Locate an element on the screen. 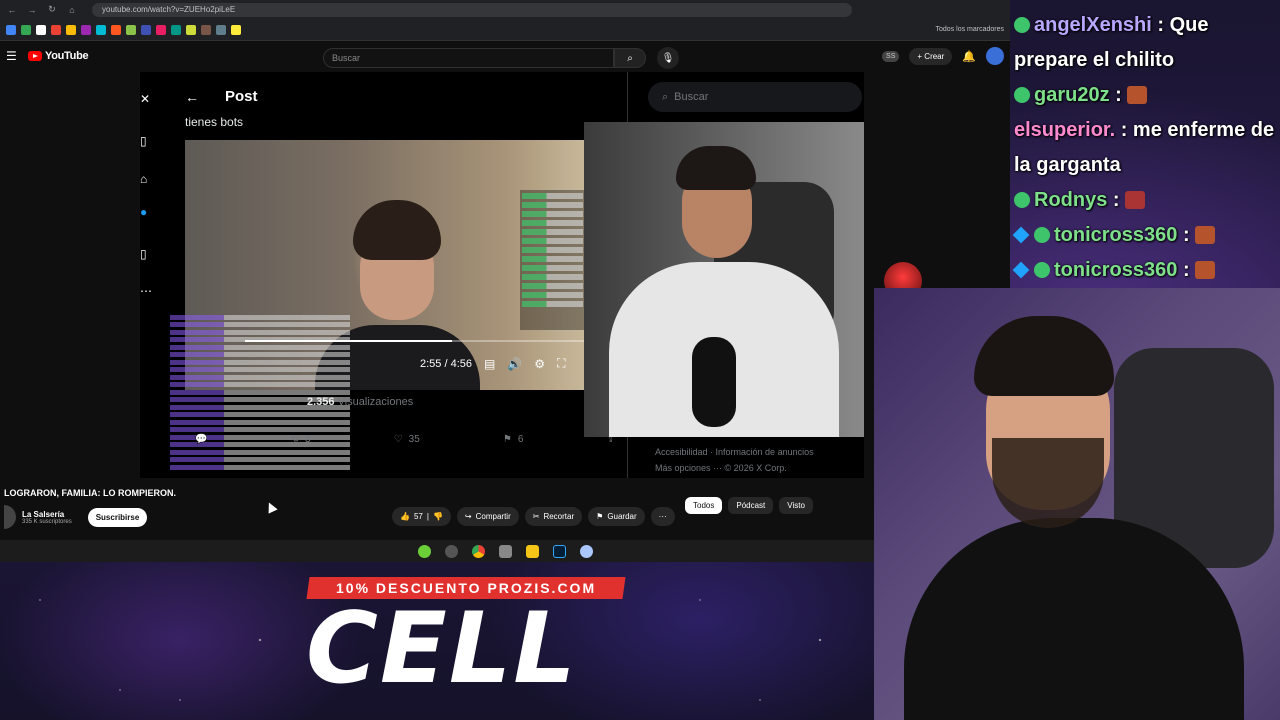  create-button: + Crear is located at coordinates (931, 56).